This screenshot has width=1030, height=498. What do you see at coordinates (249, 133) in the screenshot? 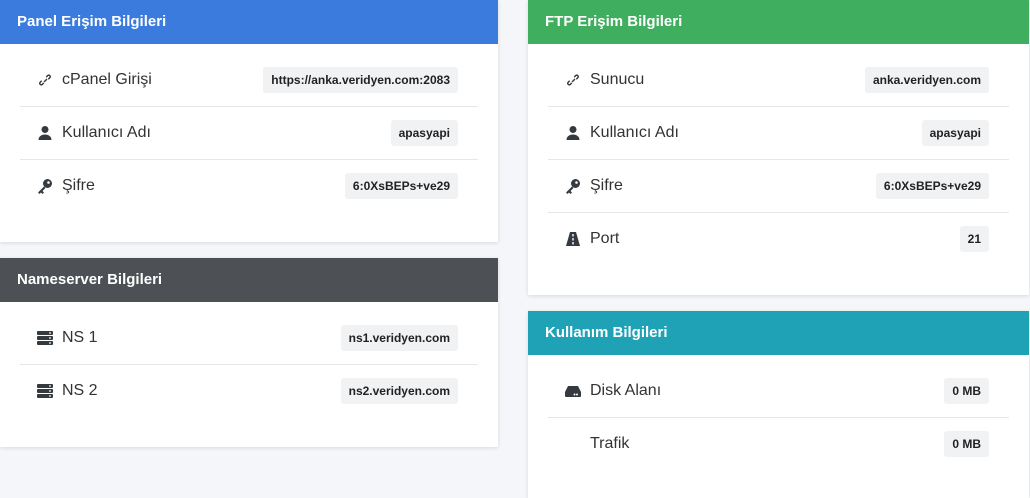
I see `panel-row-username: Kullanıcı Adı apasyapi` at bounding box center [249, 133].